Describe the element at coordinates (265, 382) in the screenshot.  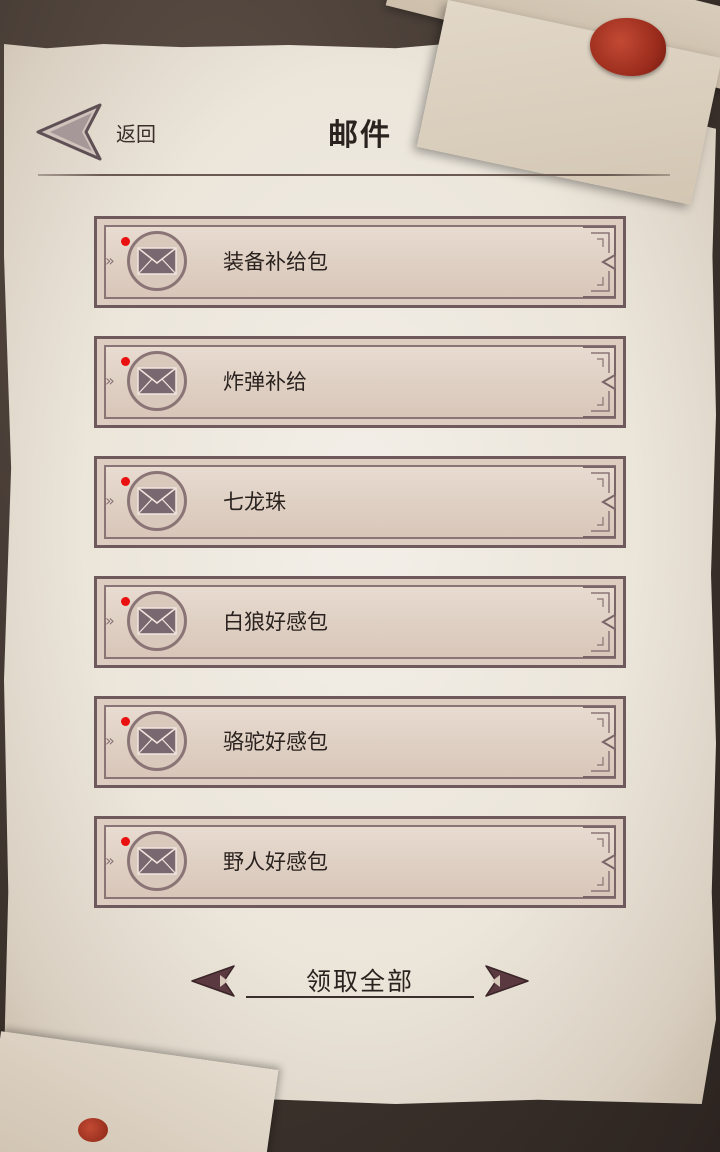
I see `mail-title: 炸弹补给` at that location.